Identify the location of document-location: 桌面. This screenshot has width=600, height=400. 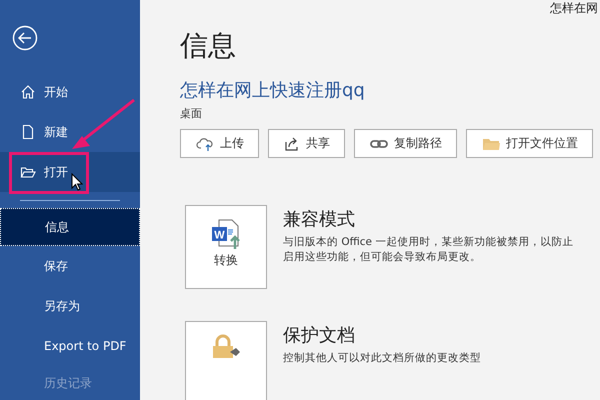
(191, 113).